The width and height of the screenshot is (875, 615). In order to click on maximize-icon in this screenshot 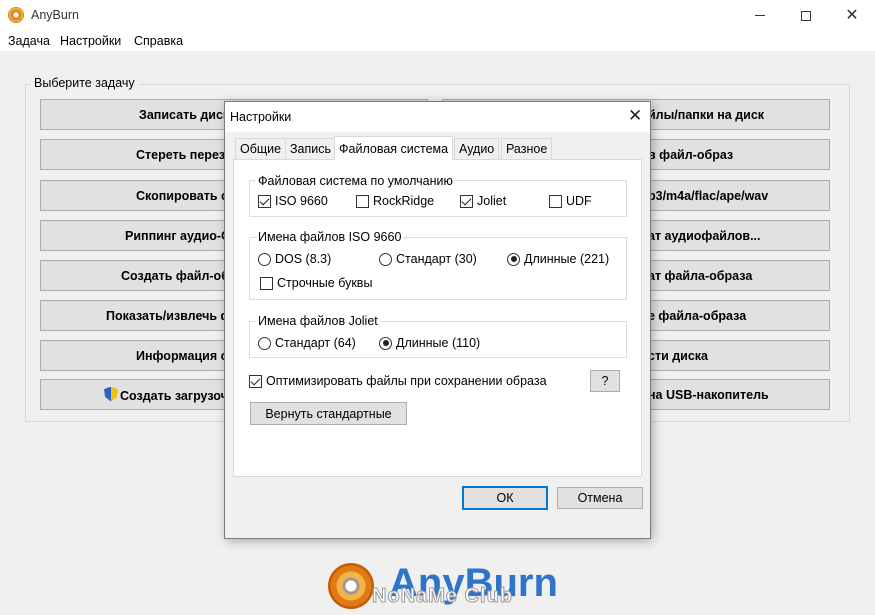, I will do `click(806, 15)`.